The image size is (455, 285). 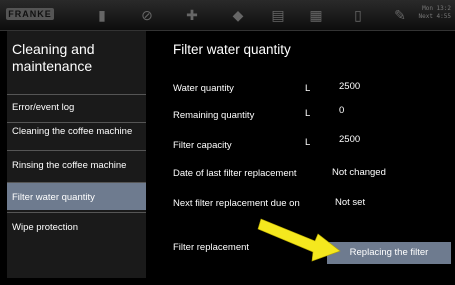 I want to click on sidebar-item-label: Rinsing the coffee machine, so click(x=69, y=165).